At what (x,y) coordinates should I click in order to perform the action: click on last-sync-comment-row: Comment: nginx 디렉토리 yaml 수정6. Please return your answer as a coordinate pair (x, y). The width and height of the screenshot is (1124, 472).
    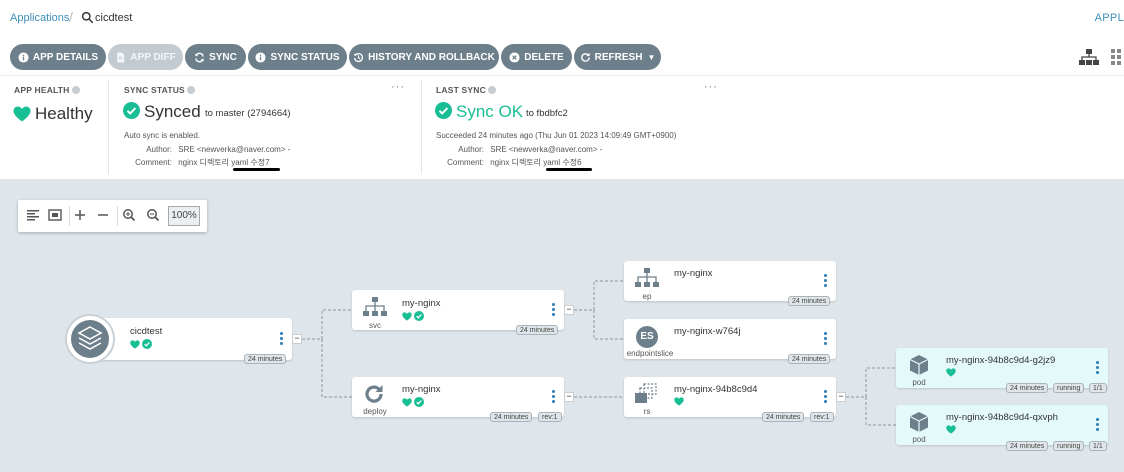
    Looking at the image, I should click on (509, 162).